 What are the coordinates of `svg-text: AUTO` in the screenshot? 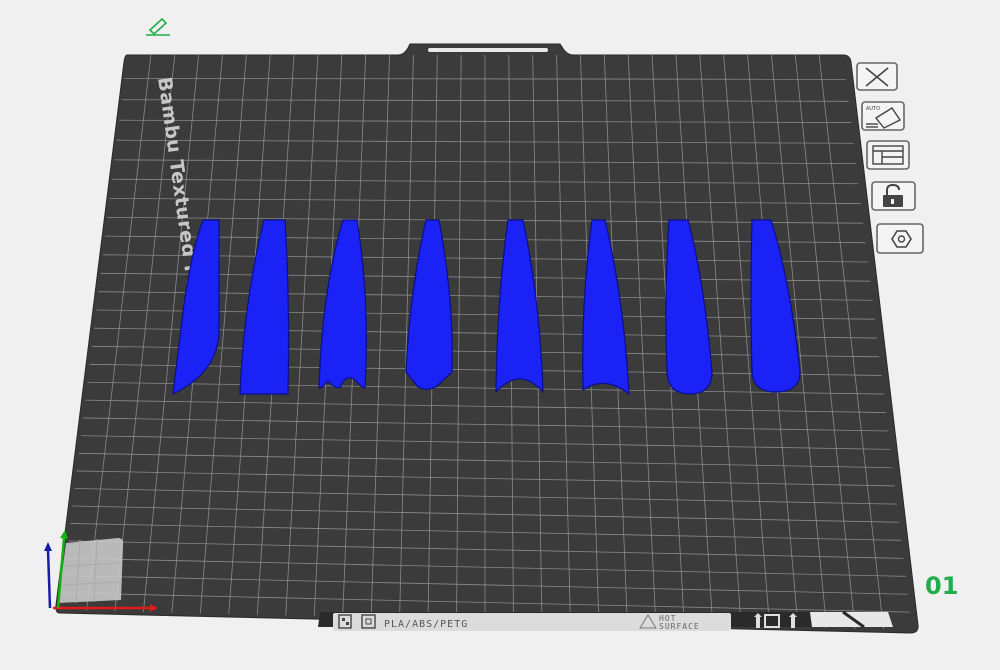 It's located at (873, 109).